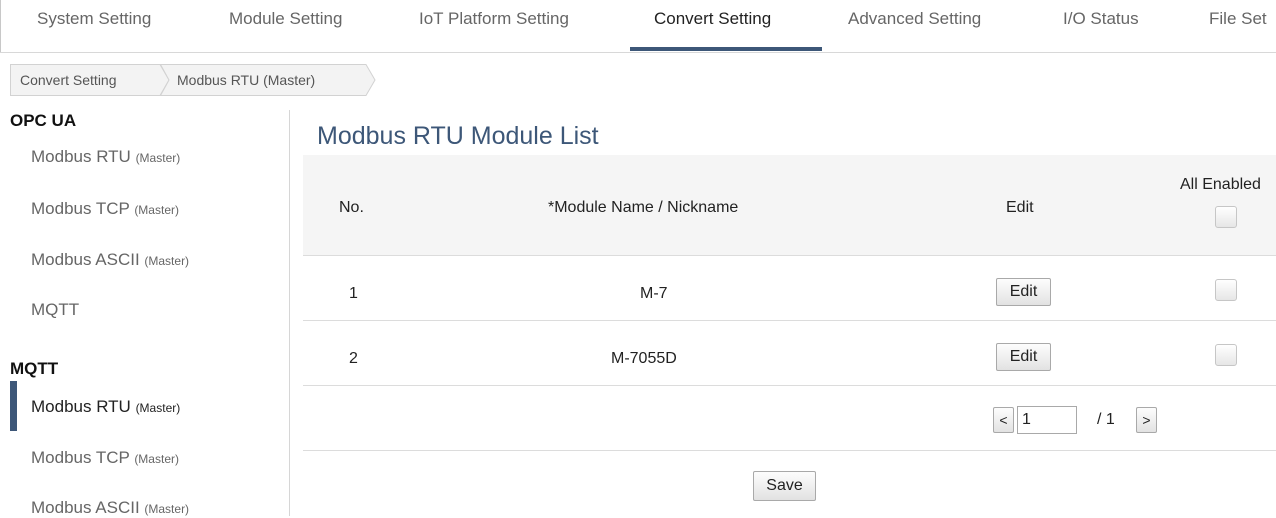 Image resolution: width=1276 pixels, height=518 pixels. I want to click on page-total: / 1, so click(1106, 419).